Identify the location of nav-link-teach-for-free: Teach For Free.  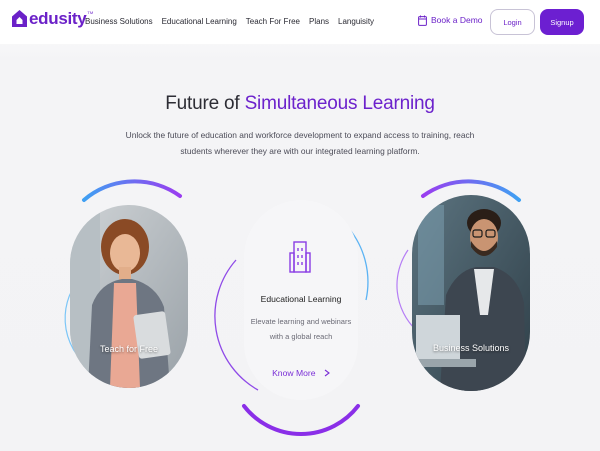
(273, 21).